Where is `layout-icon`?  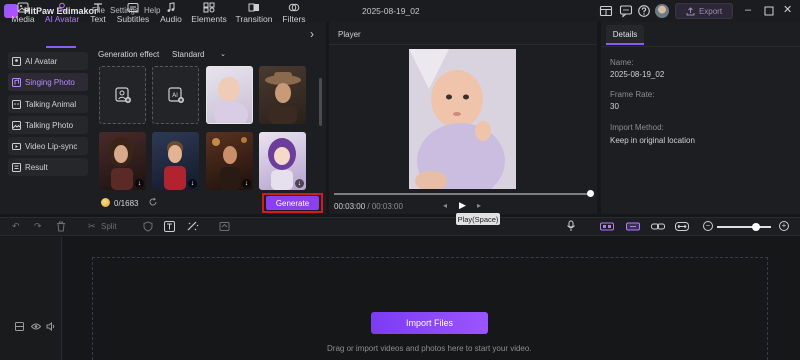 layout-icon is located at coordinates (606, 11).